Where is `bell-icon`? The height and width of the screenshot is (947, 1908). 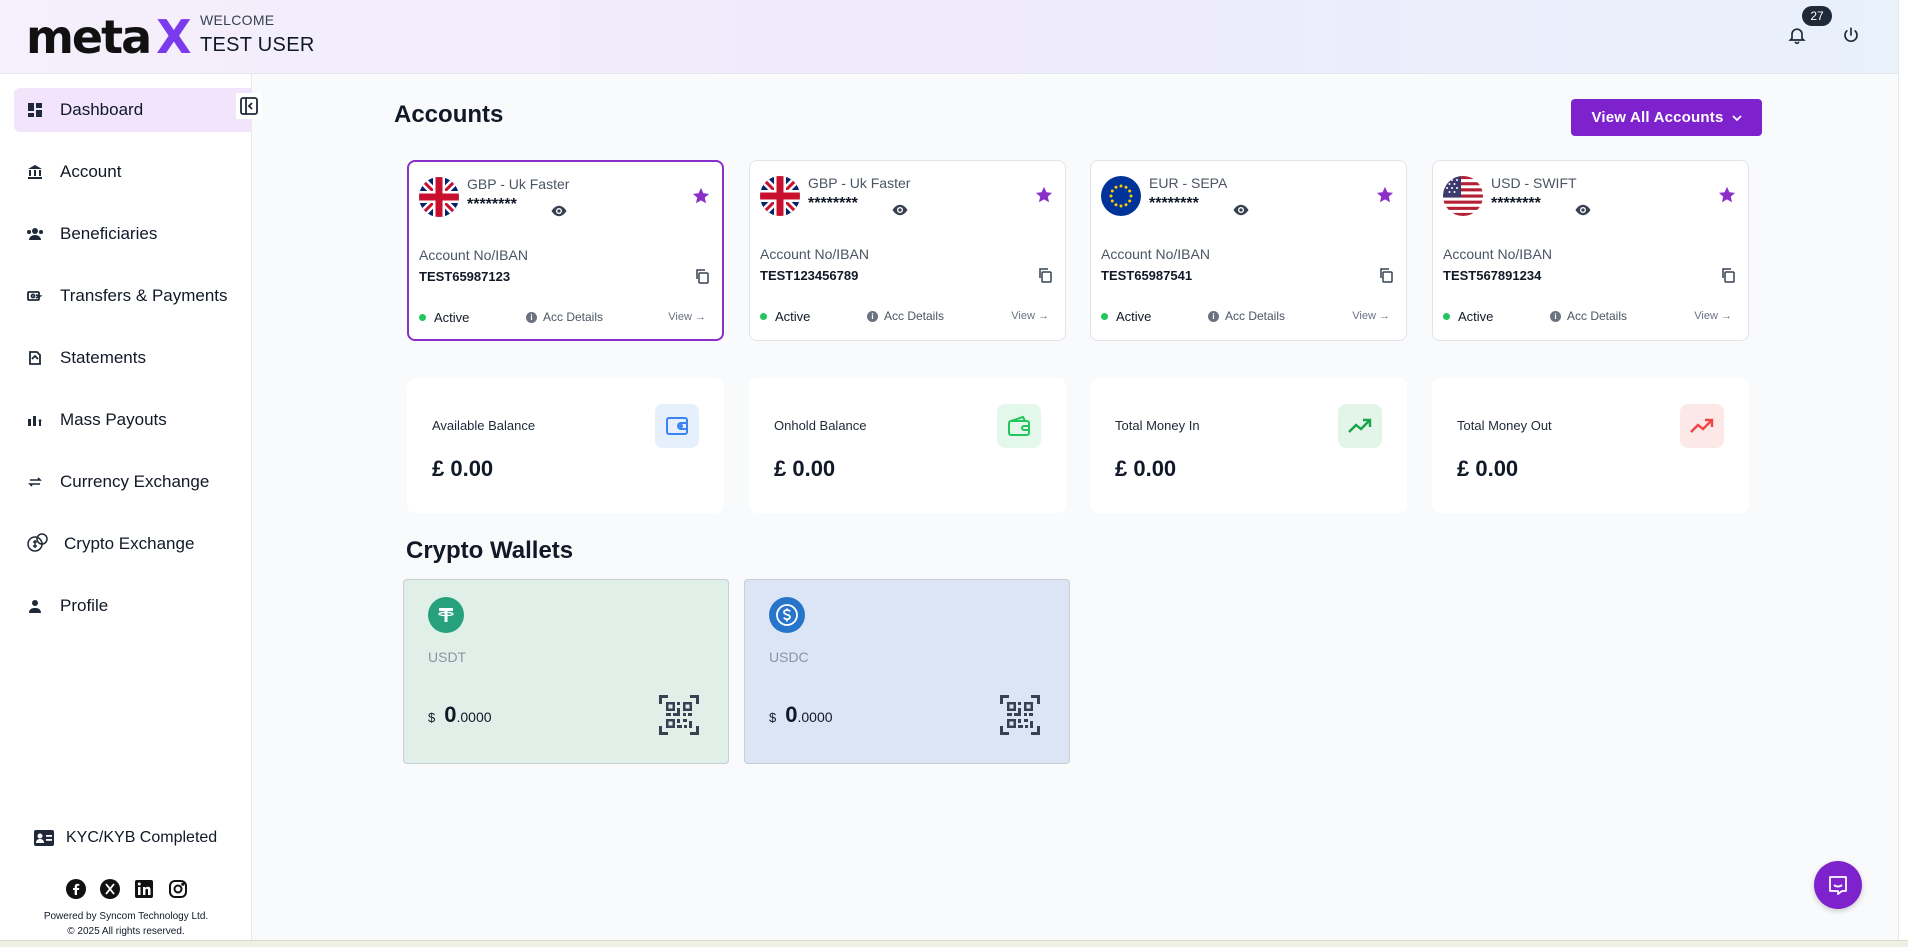 bell-icon is located at coordinates (1797, 36).